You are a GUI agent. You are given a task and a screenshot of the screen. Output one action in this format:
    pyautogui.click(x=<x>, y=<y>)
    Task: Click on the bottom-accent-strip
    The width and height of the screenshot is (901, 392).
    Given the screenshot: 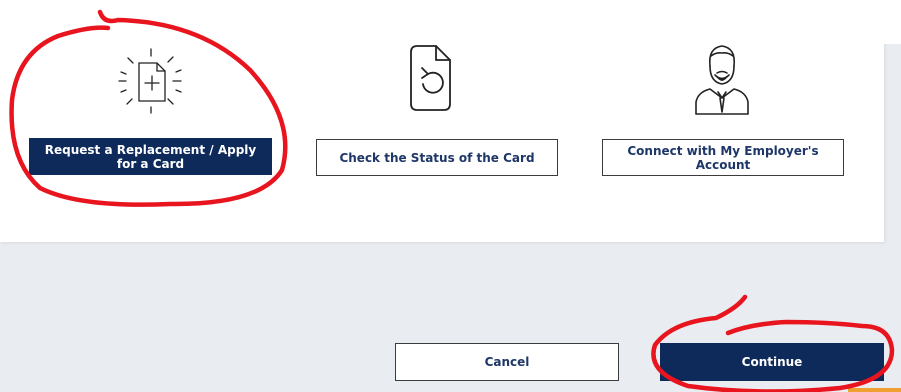 What is the action you would take?
    pyautogui.click(x=874, y=390)
    